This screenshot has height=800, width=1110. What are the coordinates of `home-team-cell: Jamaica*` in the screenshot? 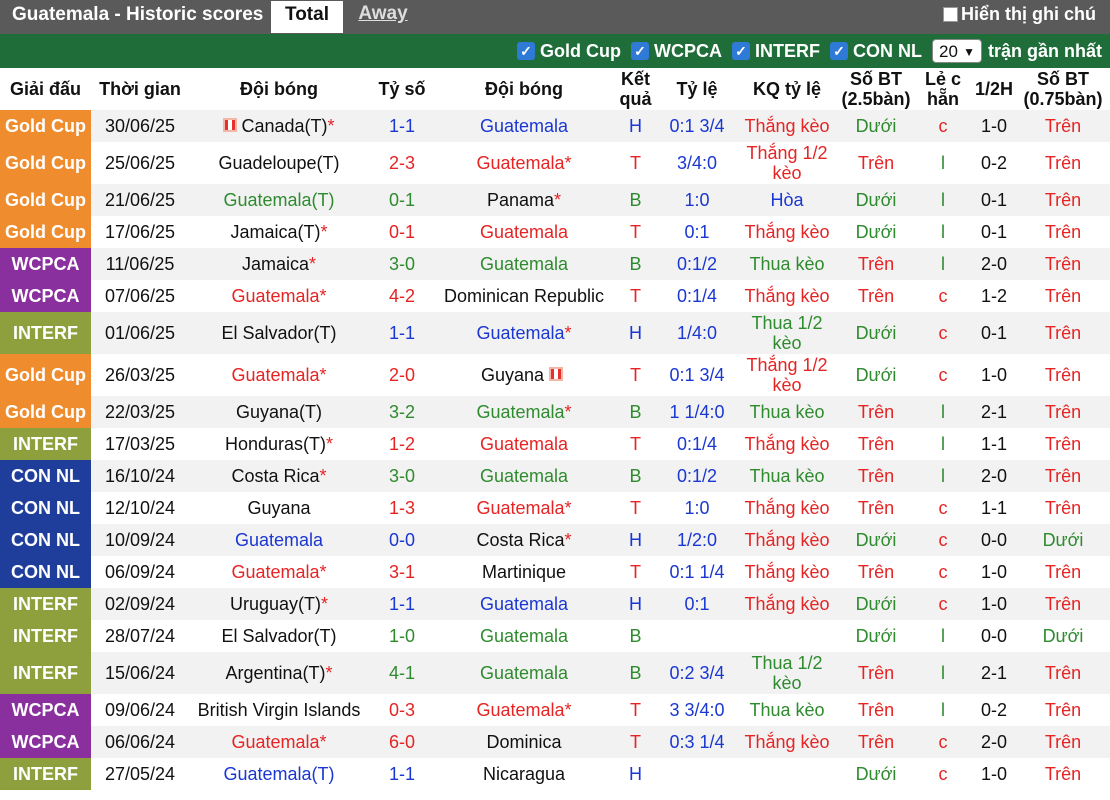 It's located at (279, 264).